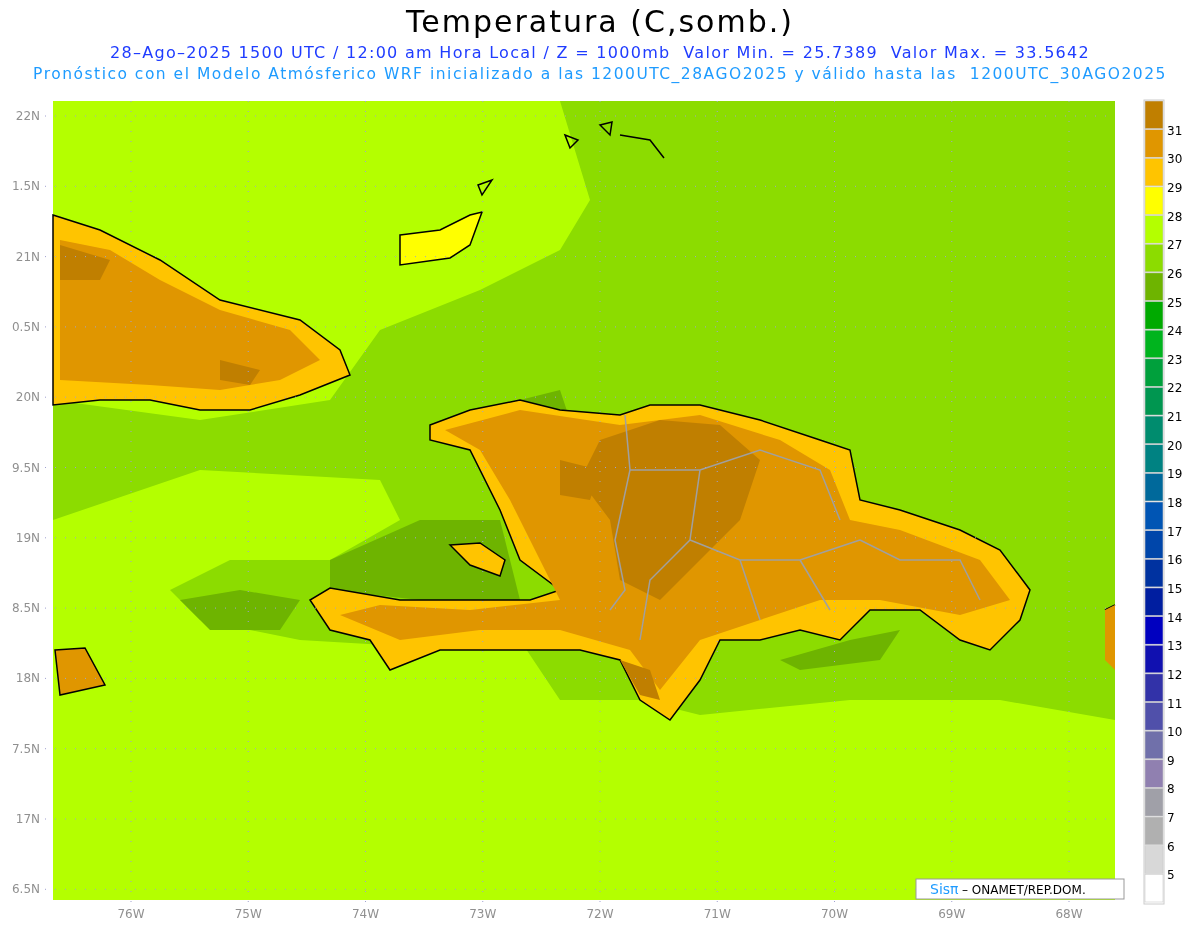 The height and width of the screenshot is (927, 1200). Describe the element at coordinates (1175, 531) in the screenshot. I see `colorbar-label: 17` at that location.